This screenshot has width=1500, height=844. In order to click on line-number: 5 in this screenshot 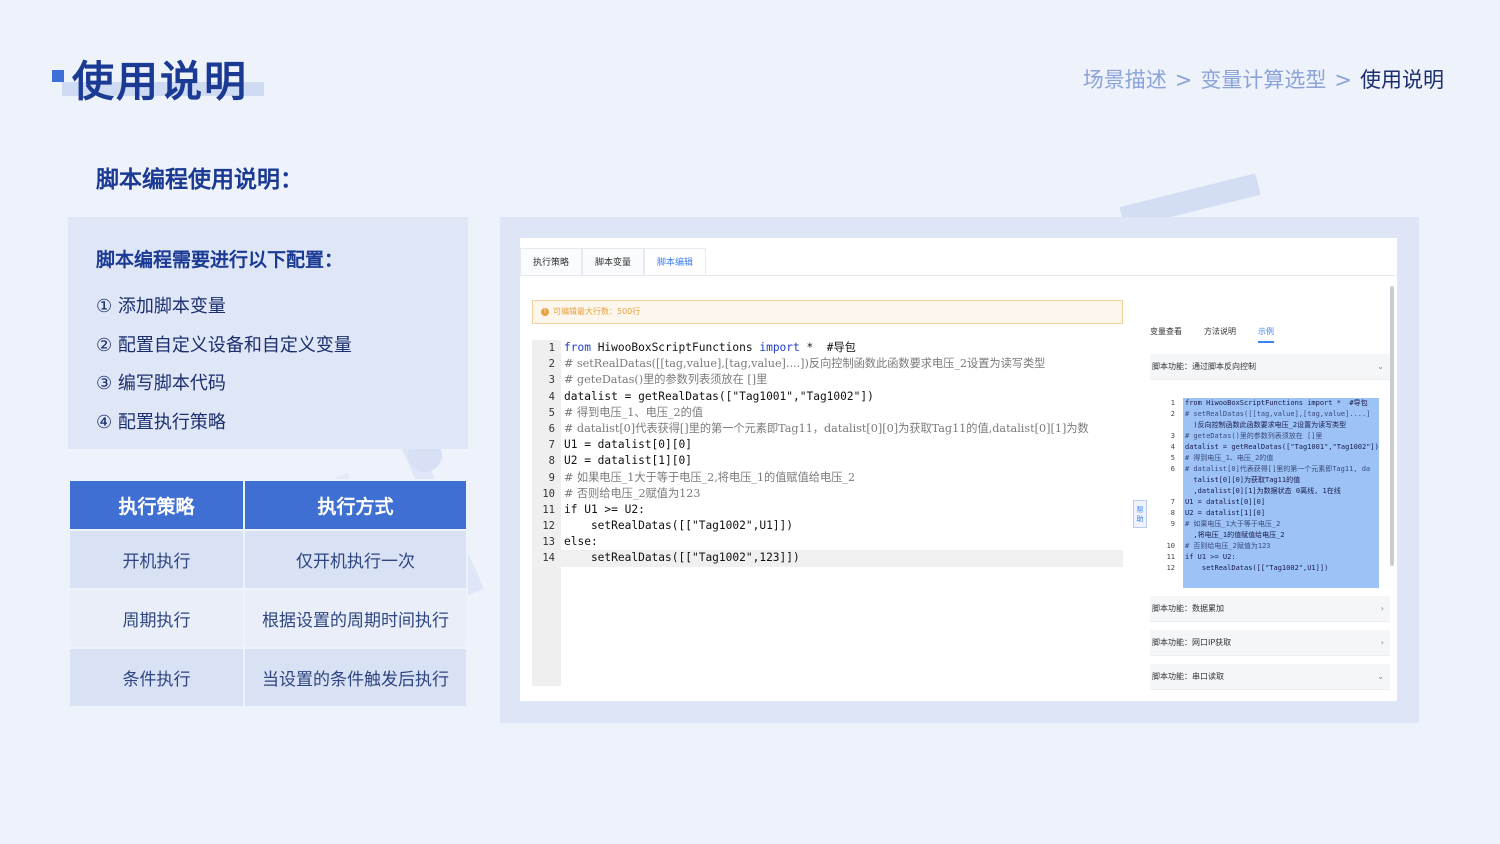, I will do `click(1172, 458)`.